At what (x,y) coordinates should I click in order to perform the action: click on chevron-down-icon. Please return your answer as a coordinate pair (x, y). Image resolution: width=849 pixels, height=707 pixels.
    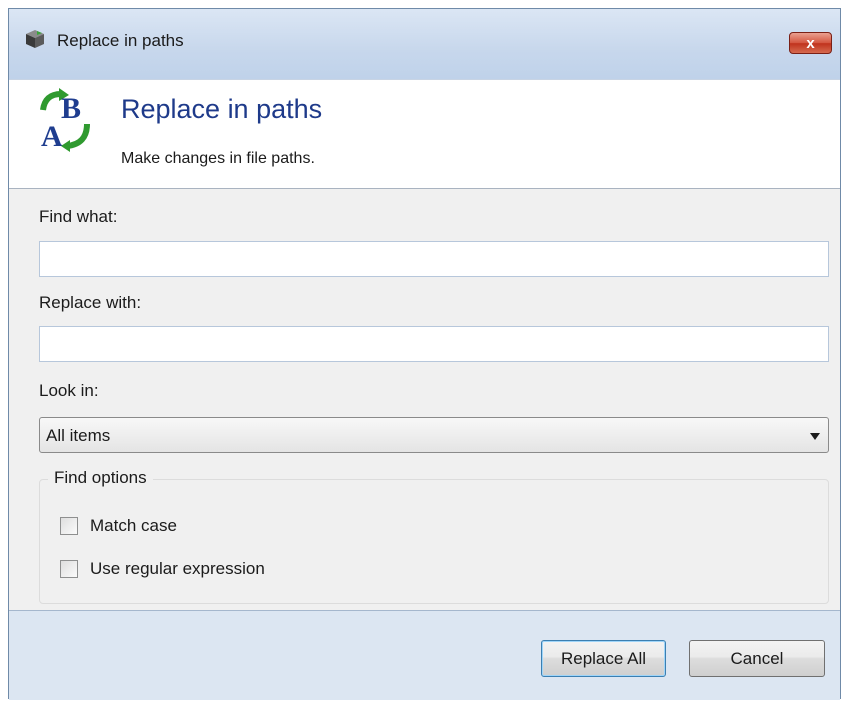
    Looking at the image, I should click on (815, 436).